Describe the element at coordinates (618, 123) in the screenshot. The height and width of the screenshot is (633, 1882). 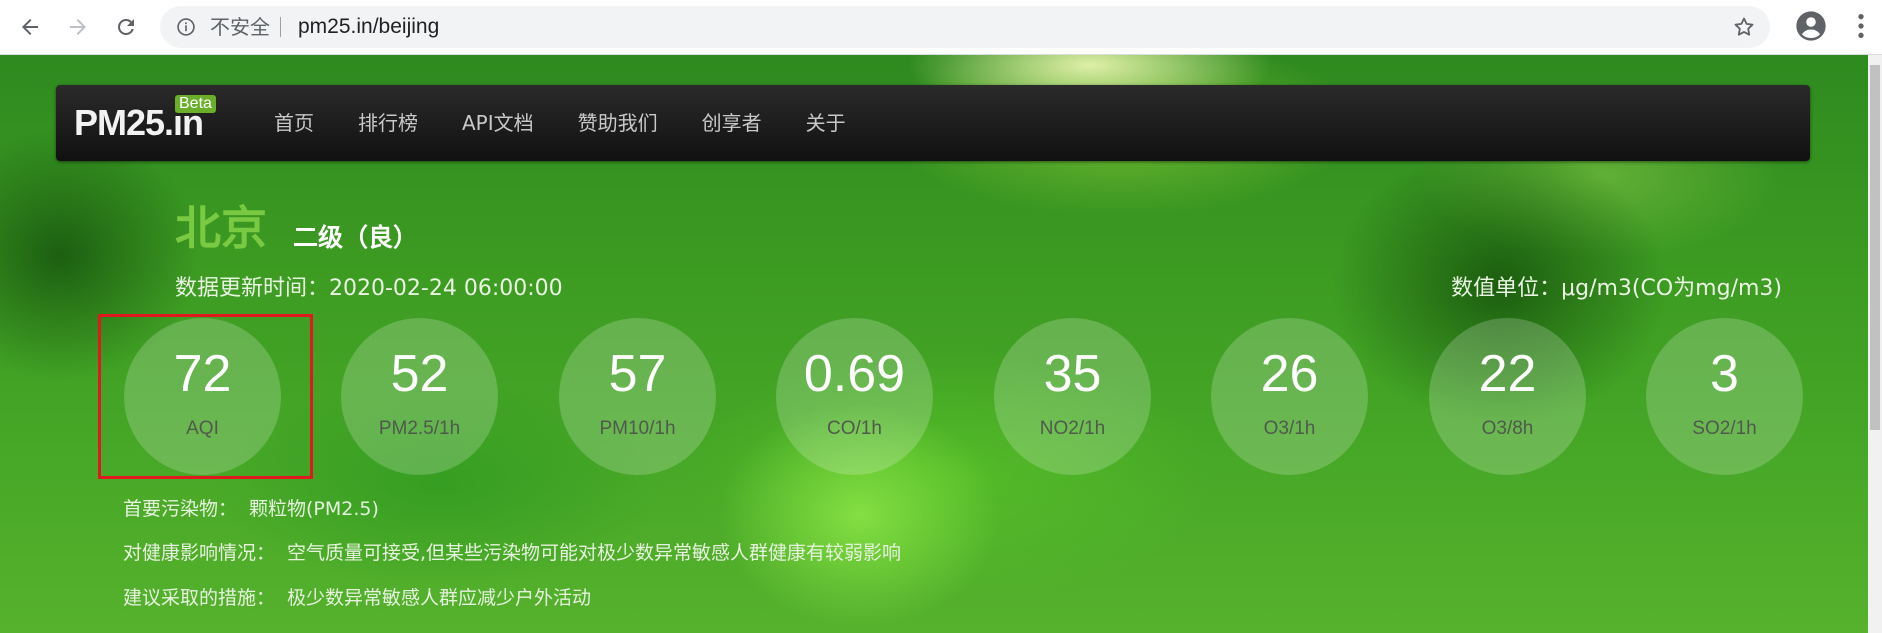
I see `nav-item-sponsor: 赞助我们` at that location.